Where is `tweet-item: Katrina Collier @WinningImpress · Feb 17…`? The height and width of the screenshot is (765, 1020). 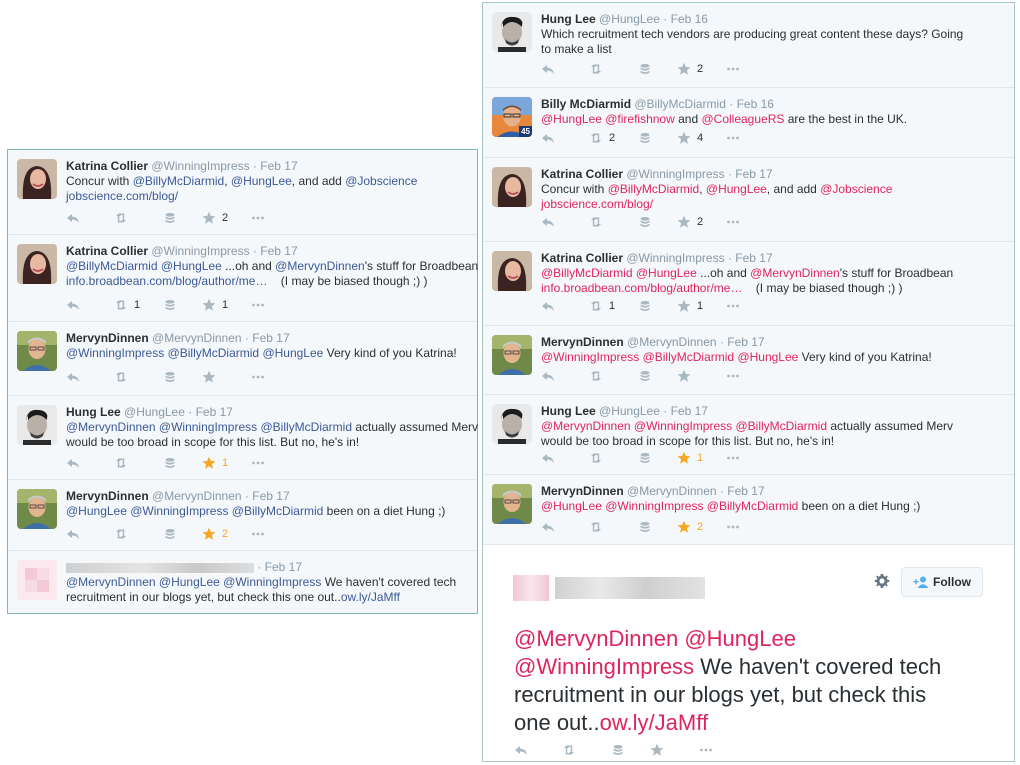
tweet-item: Katrina Collier @WinningImpress · Feb 17… is located at coordinates (748, 284).